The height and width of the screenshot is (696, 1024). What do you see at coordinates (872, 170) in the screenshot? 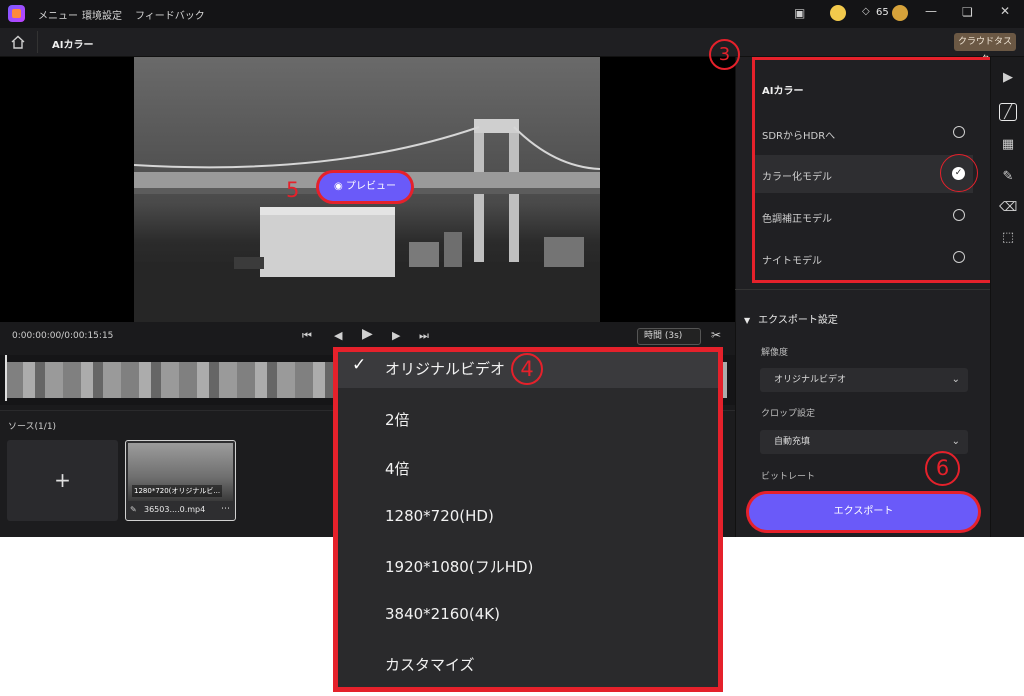
I see `ai-model-annotation-box` at bounding box center [872, 170].